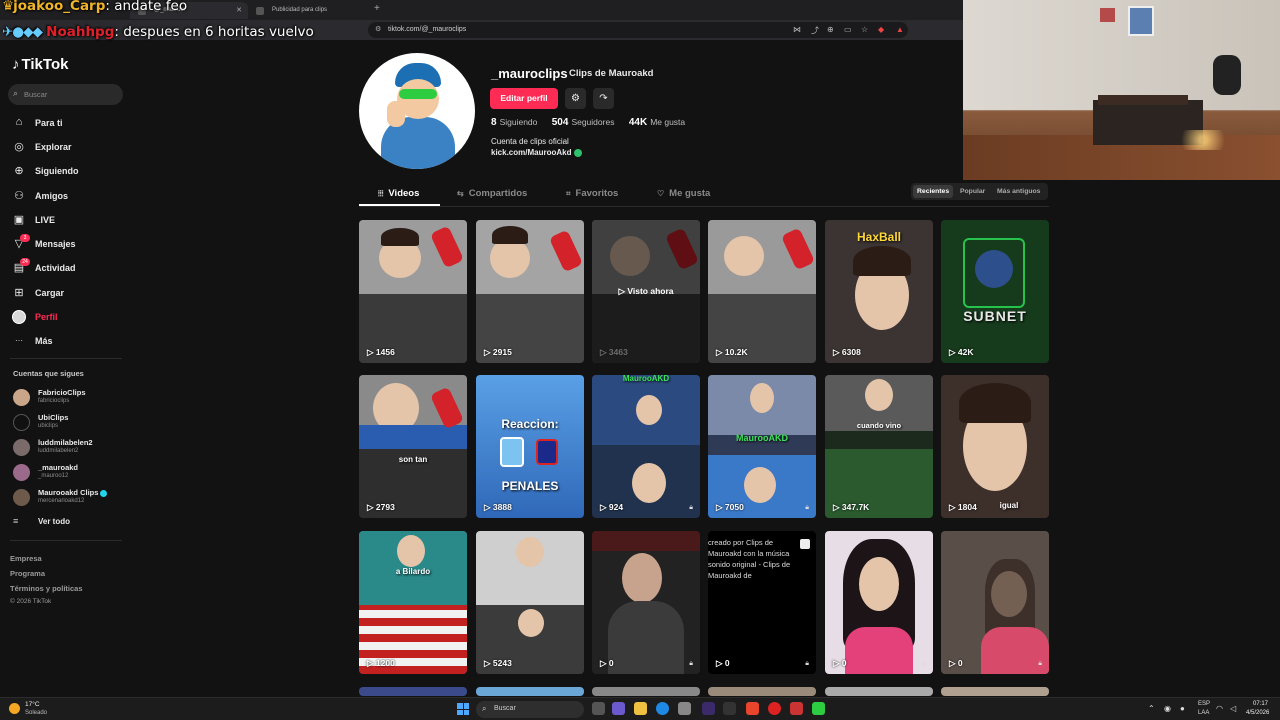 The width and height of the screenshot is (1280, 720). What do you see at coordinates (16, 93) in the screenshot?
I see `search-icon: ⌕` at bounding box center [16, 93].